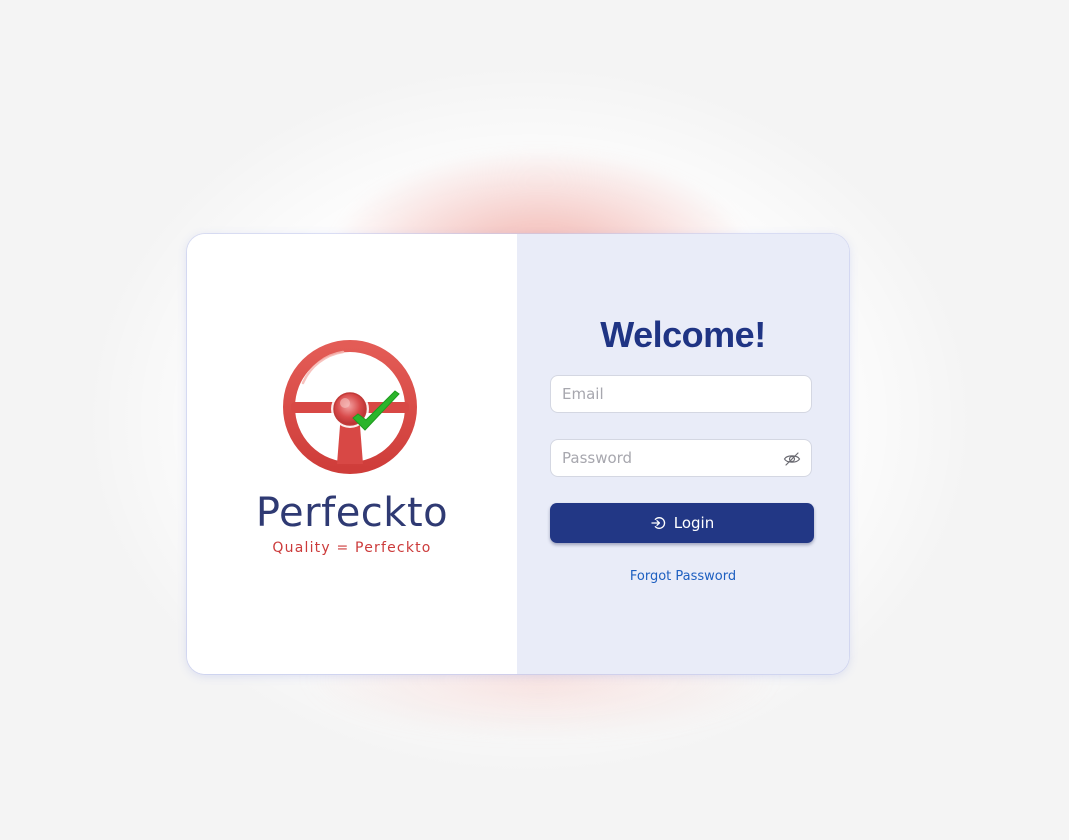 The image size is (1069, 840). I want to click on password-field-container, so click(681, 458).